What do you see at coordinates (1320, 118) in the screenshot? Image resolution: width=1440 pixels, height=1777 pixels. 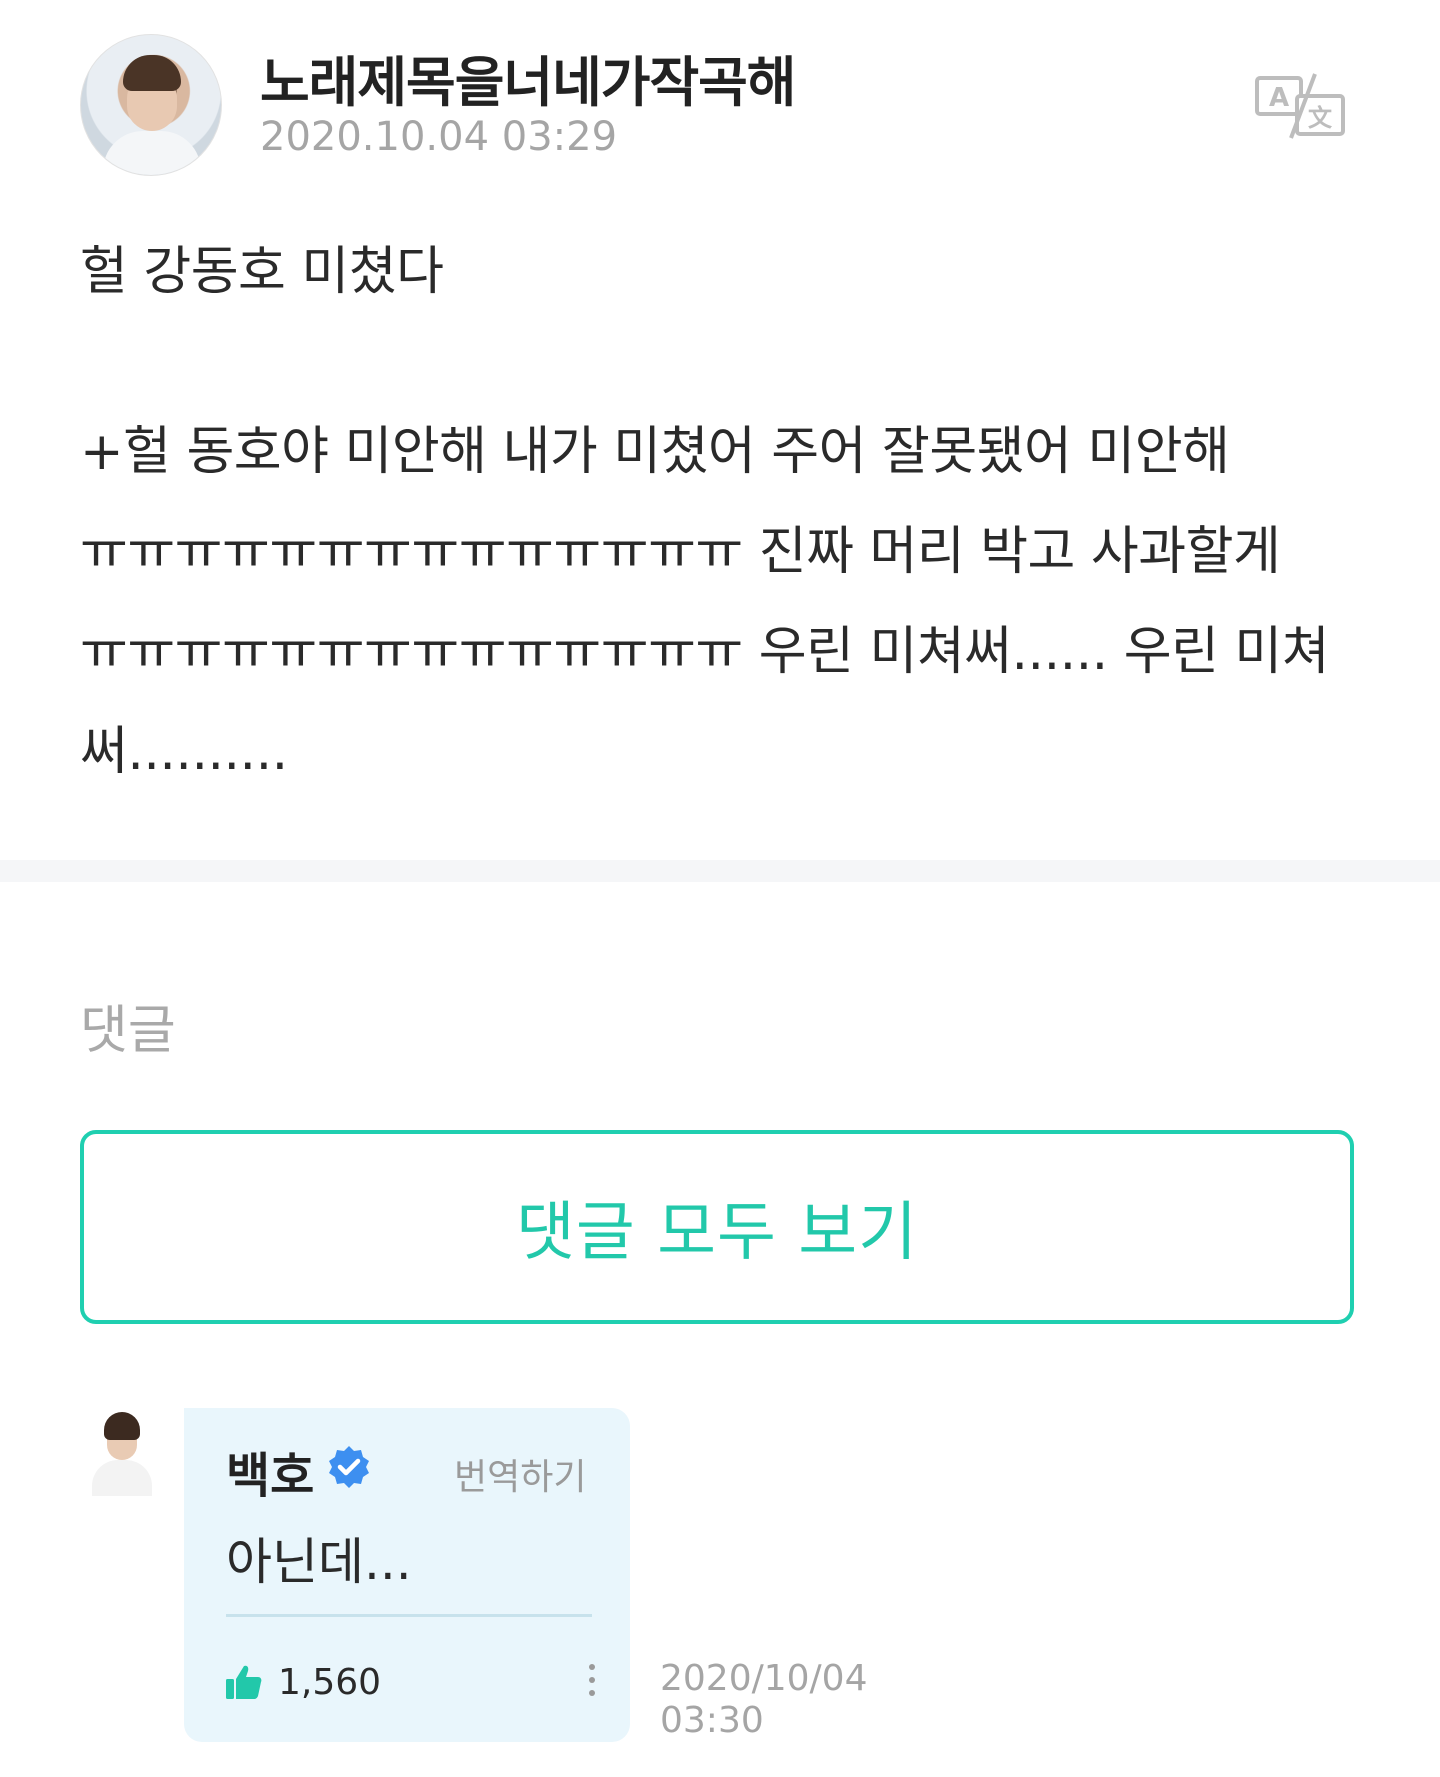 I see `svg-text: 文` at bounding box center [1320, 118].